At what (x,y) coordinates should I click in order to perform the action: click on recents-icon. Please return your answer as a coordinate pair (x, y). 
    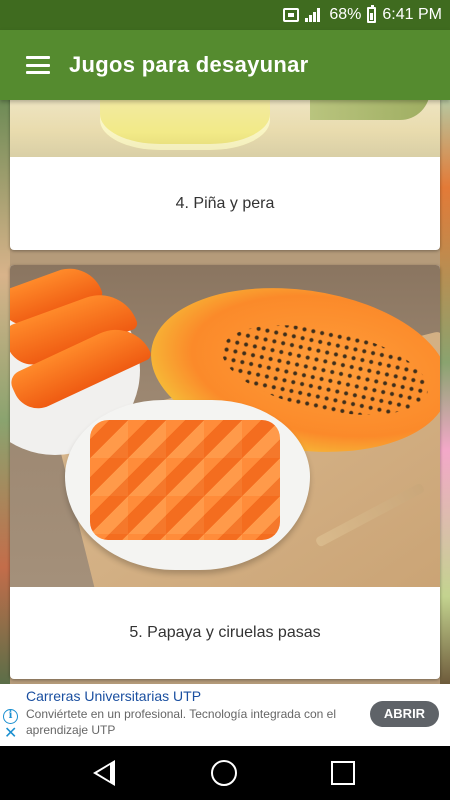
    Looking at the image, I should click on (343, 773).